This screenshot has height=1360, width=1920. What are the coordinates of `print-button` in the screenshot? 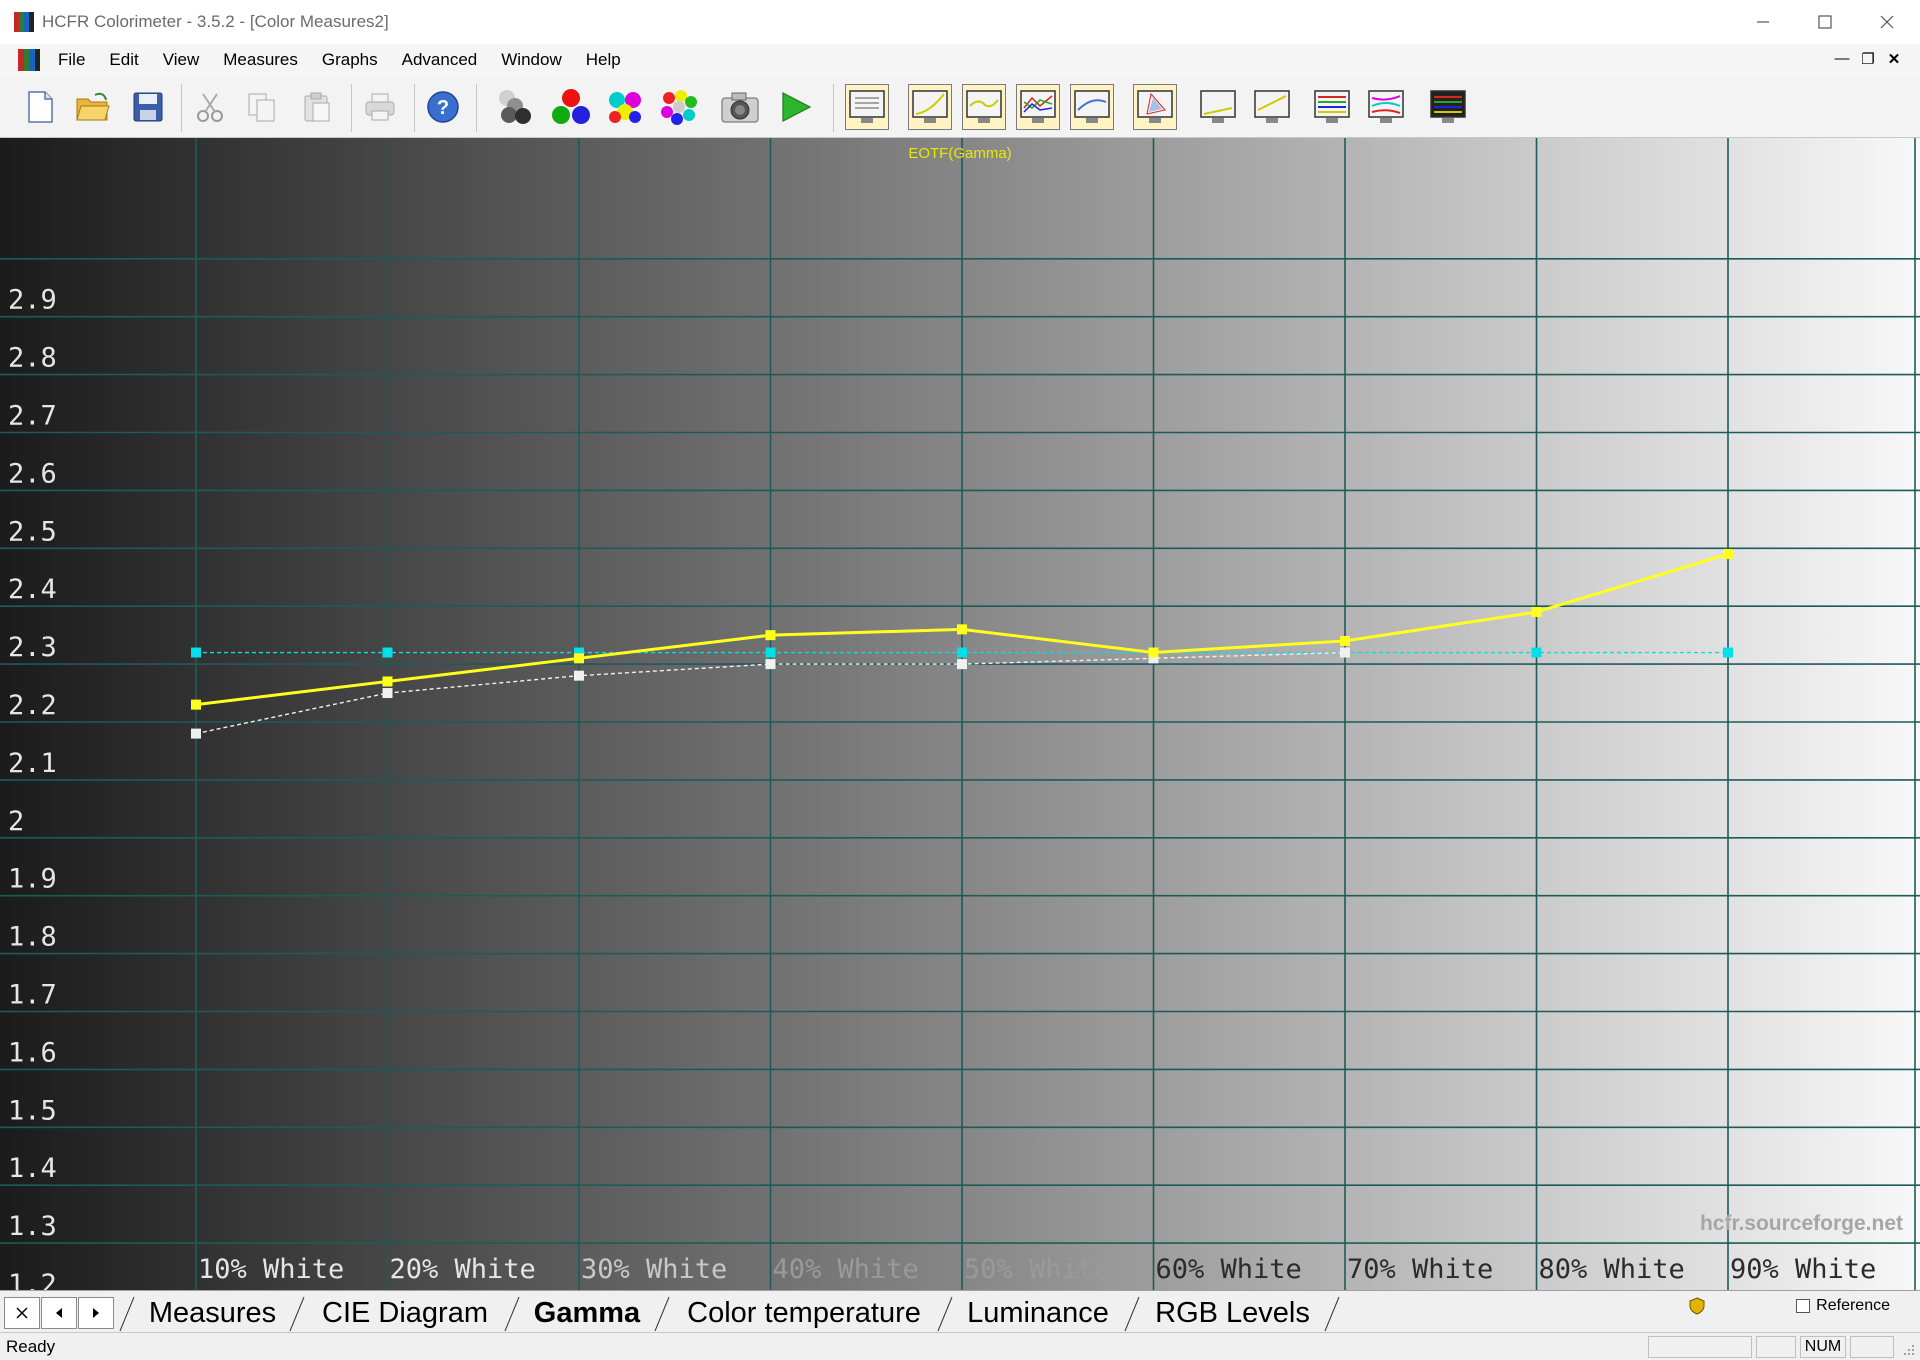 It's located at (380, 107).